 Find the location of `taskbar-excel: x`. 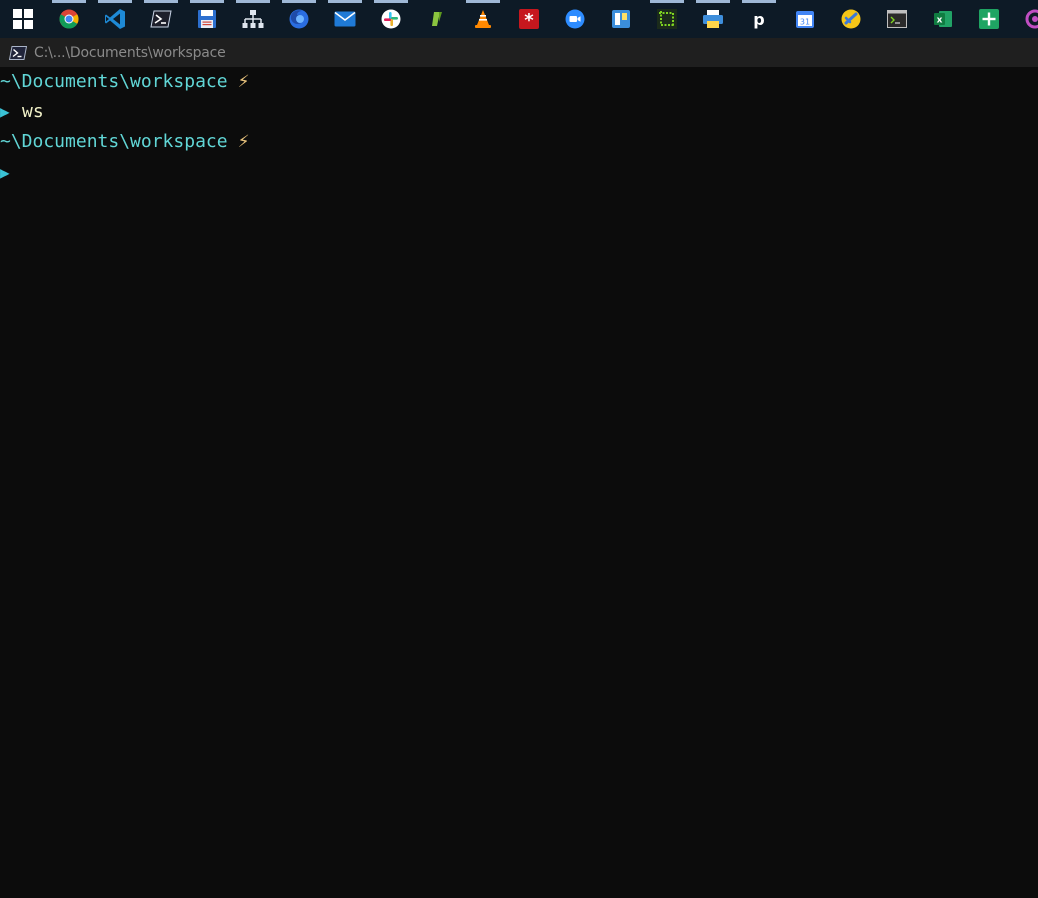

taskbar-excel: x is located at coordinates (943, 19).